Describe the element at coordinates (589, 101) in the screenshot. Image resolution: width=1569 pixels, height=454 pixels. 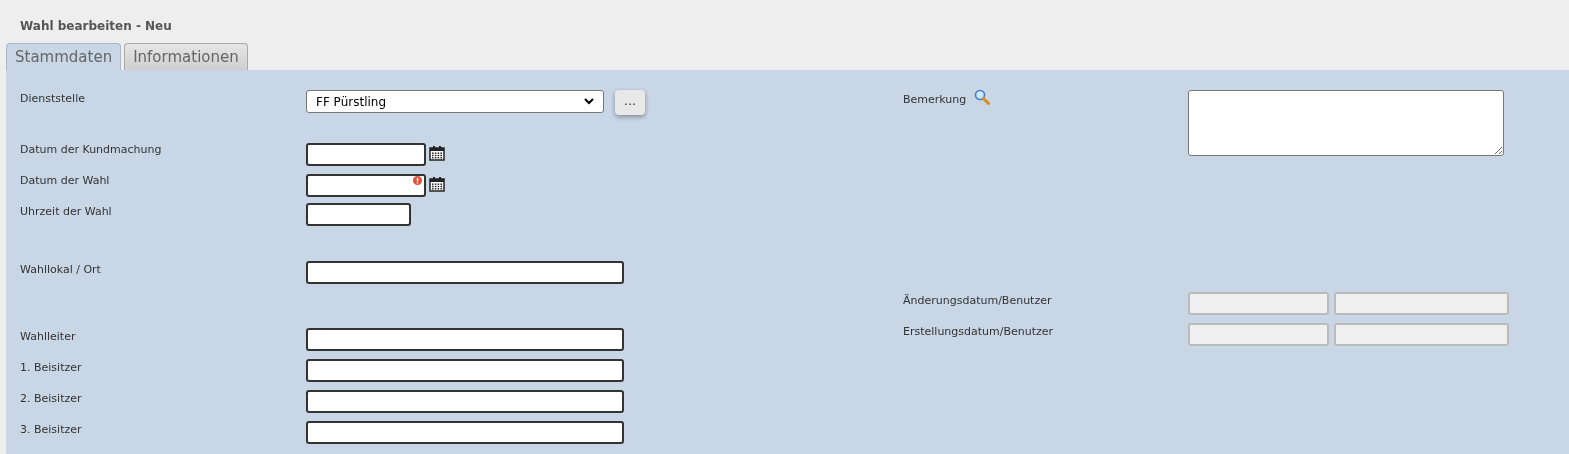
I see `chevron-down-icon` at that location.